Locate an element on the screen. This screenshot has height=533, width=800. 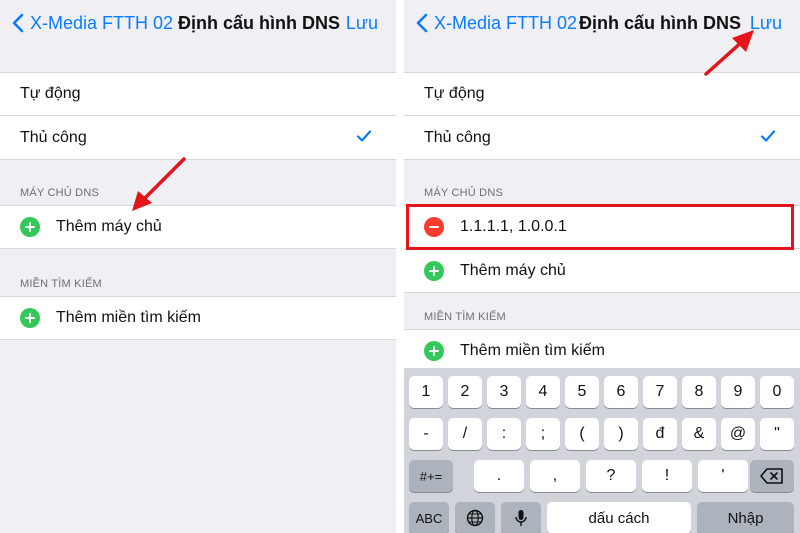
delete-red-icon is located at coordinates (434, 227).